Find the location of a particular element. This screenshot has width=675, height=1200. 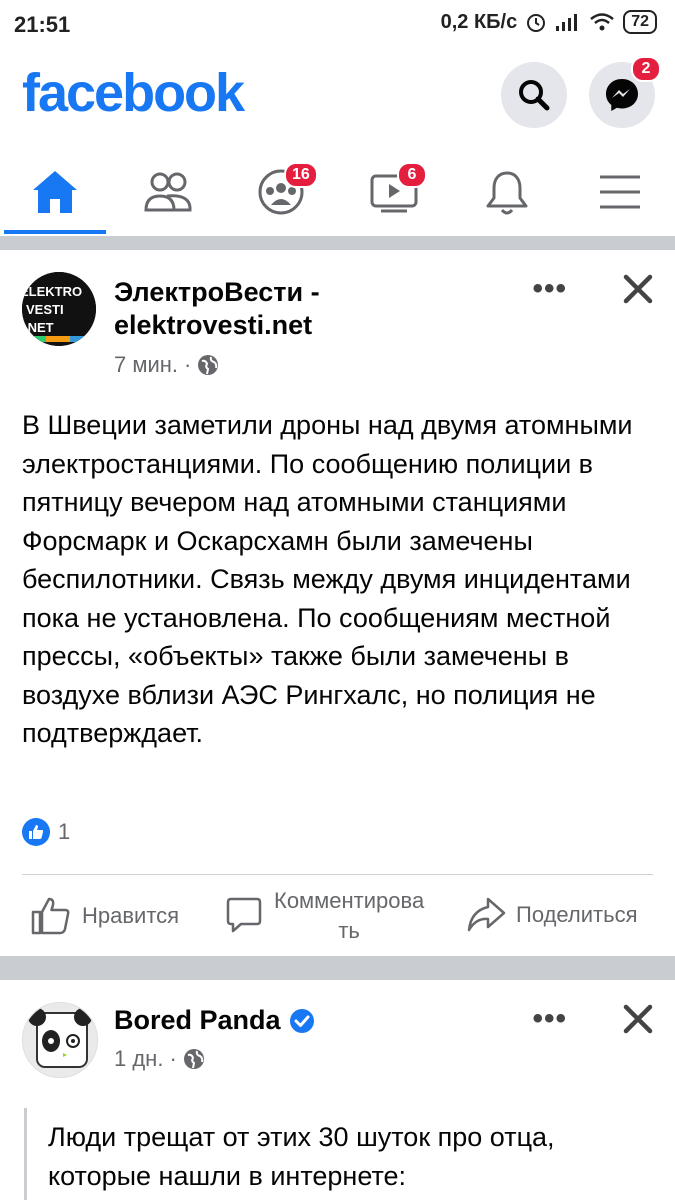

menu-icon is located at coordinates (620, 192).